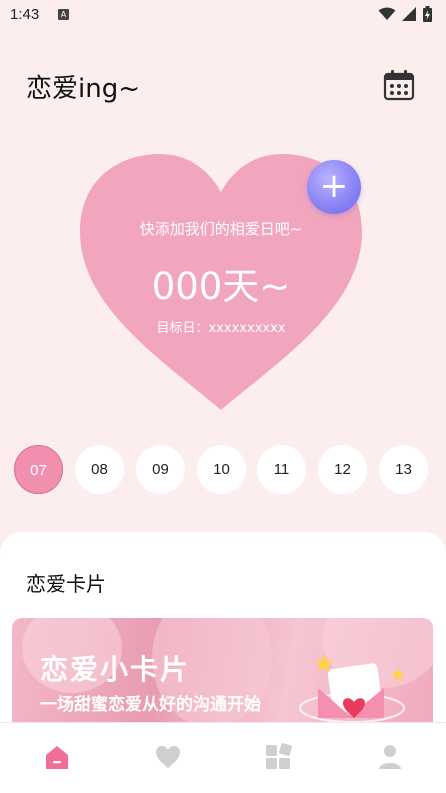  What do you see at coordinates (221, 286) in the screenshot?
I see `love-days-count: 000天~` at bounding box center [221, 286].